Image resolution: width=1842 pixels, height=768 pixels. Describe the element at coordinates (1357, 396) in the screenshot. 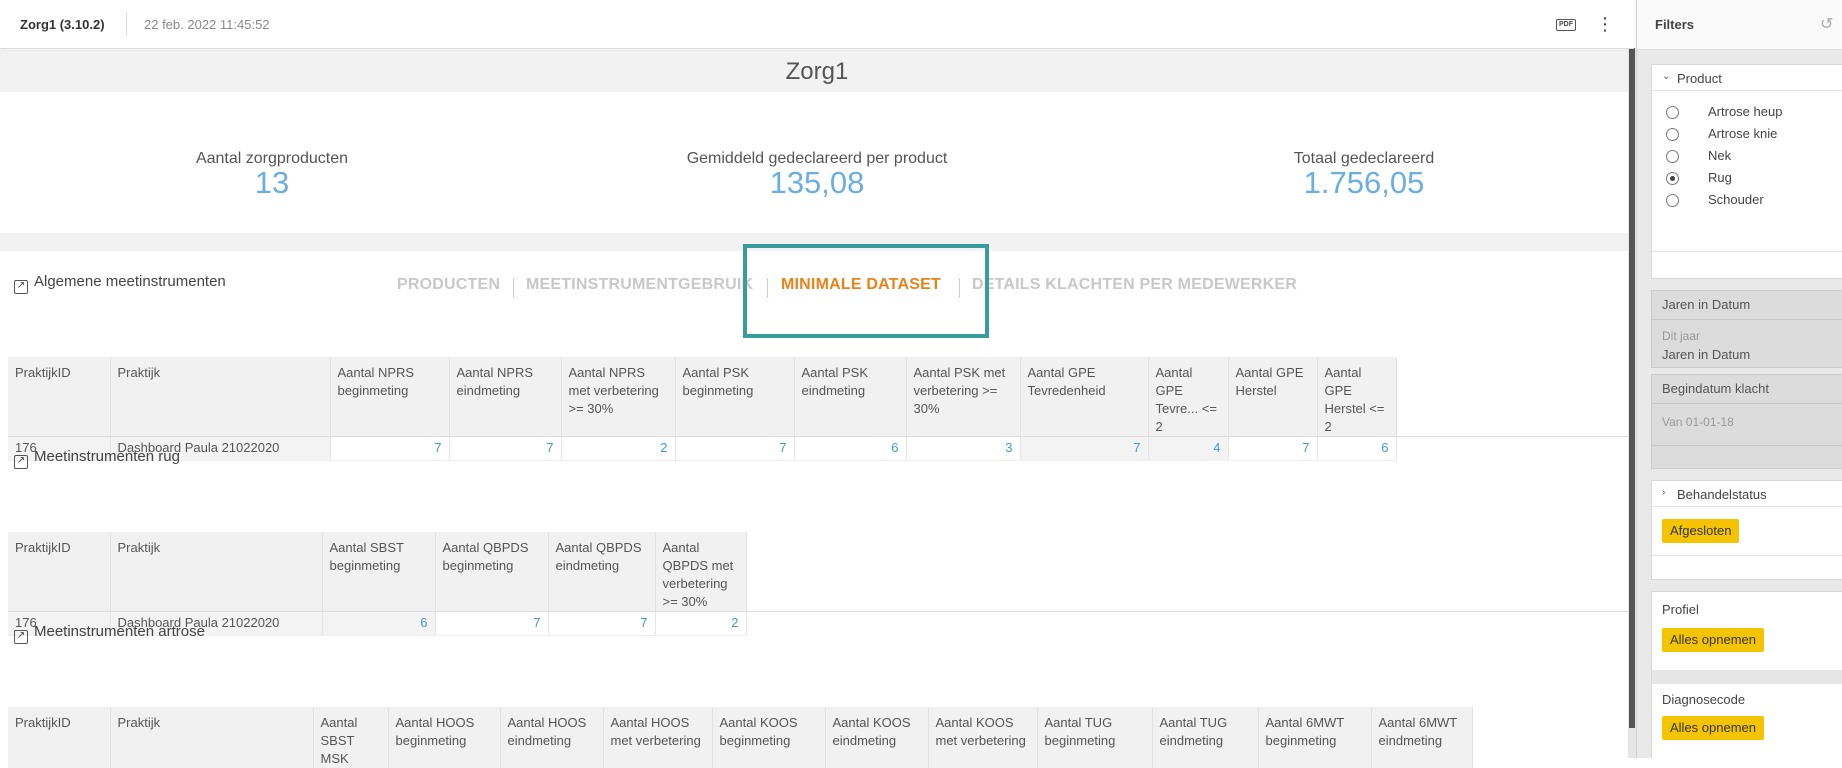

I see `column-header: Aantal GPE Herstel <= 2` at that location.